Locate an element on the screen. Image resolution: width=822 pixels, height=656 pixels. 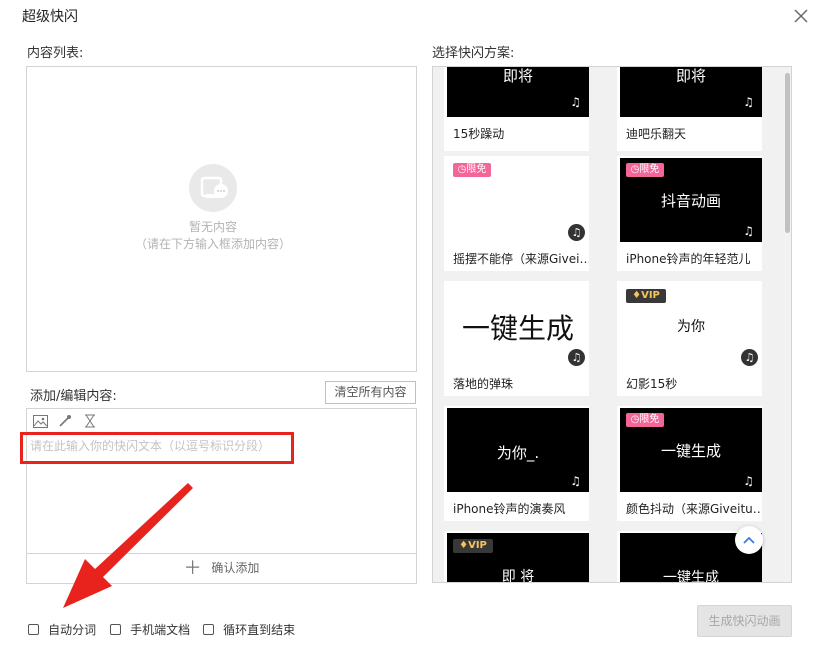
scheme-card: ◷限免 抖音动画 ♫ iPhone铃声的年轻范儿 is located at coordinates (689, 213).